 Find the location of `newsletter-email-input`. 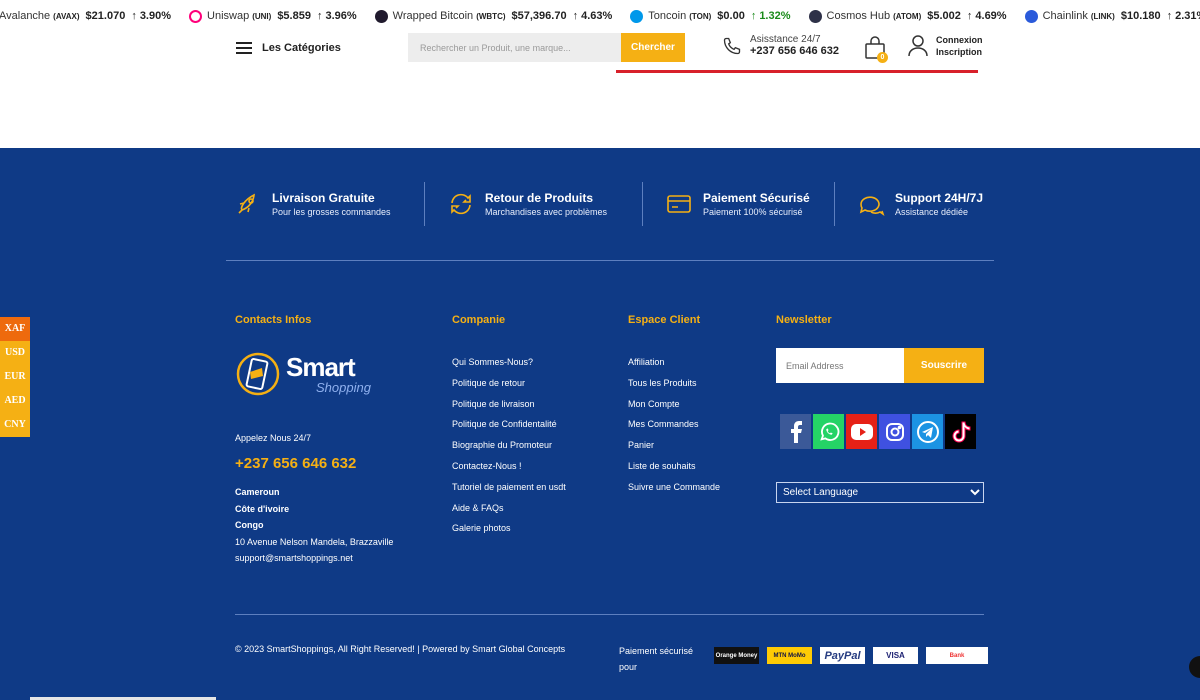

newsletter-email-input is located at coordinates (840, 365).